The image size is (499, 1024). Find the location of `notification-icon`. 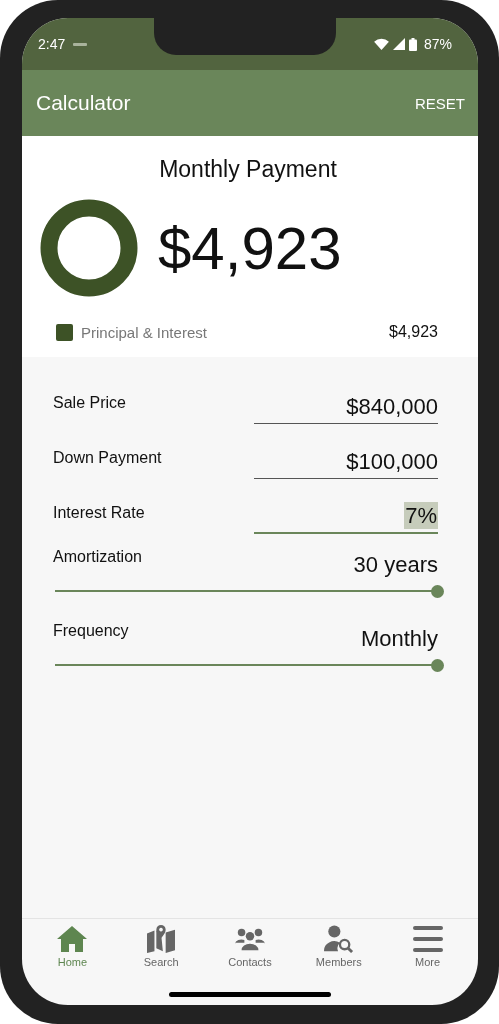

notification-icon is located at coordinates (80, 44).